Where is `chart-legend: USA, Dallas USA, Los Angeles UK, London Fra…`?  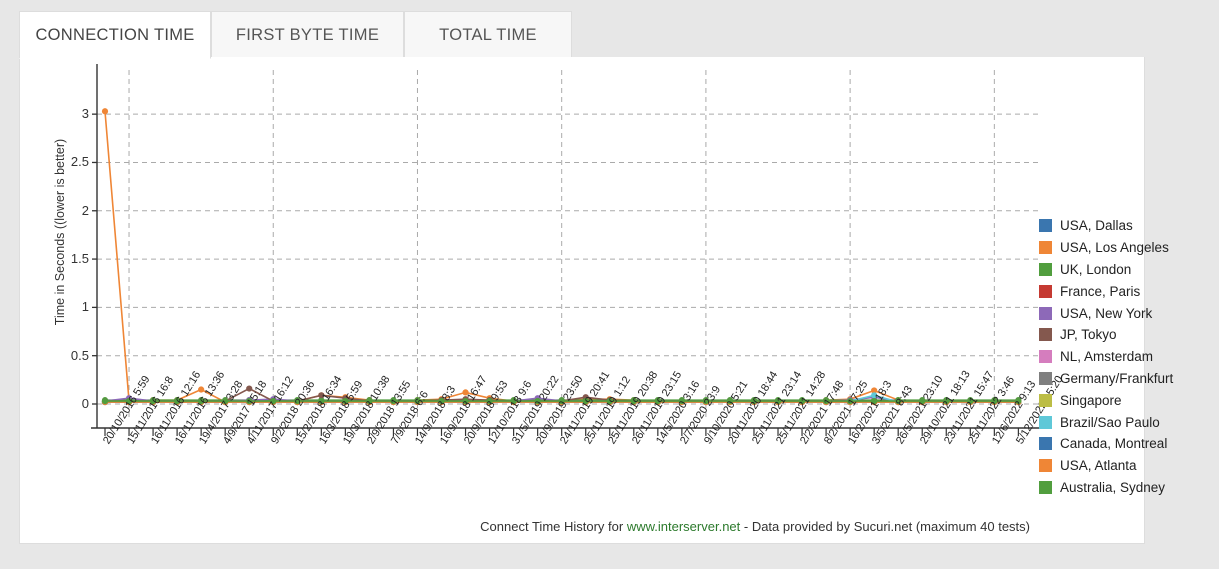 chart-legend: USA, Dallas USA, Los Angeles UK, London Fra… is located at coordinates (1129, 356).